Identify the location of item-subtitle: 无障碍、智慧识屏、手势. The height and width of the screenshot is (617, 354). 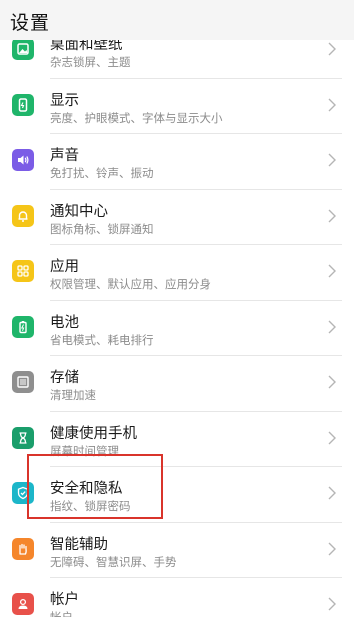
(113, 561).